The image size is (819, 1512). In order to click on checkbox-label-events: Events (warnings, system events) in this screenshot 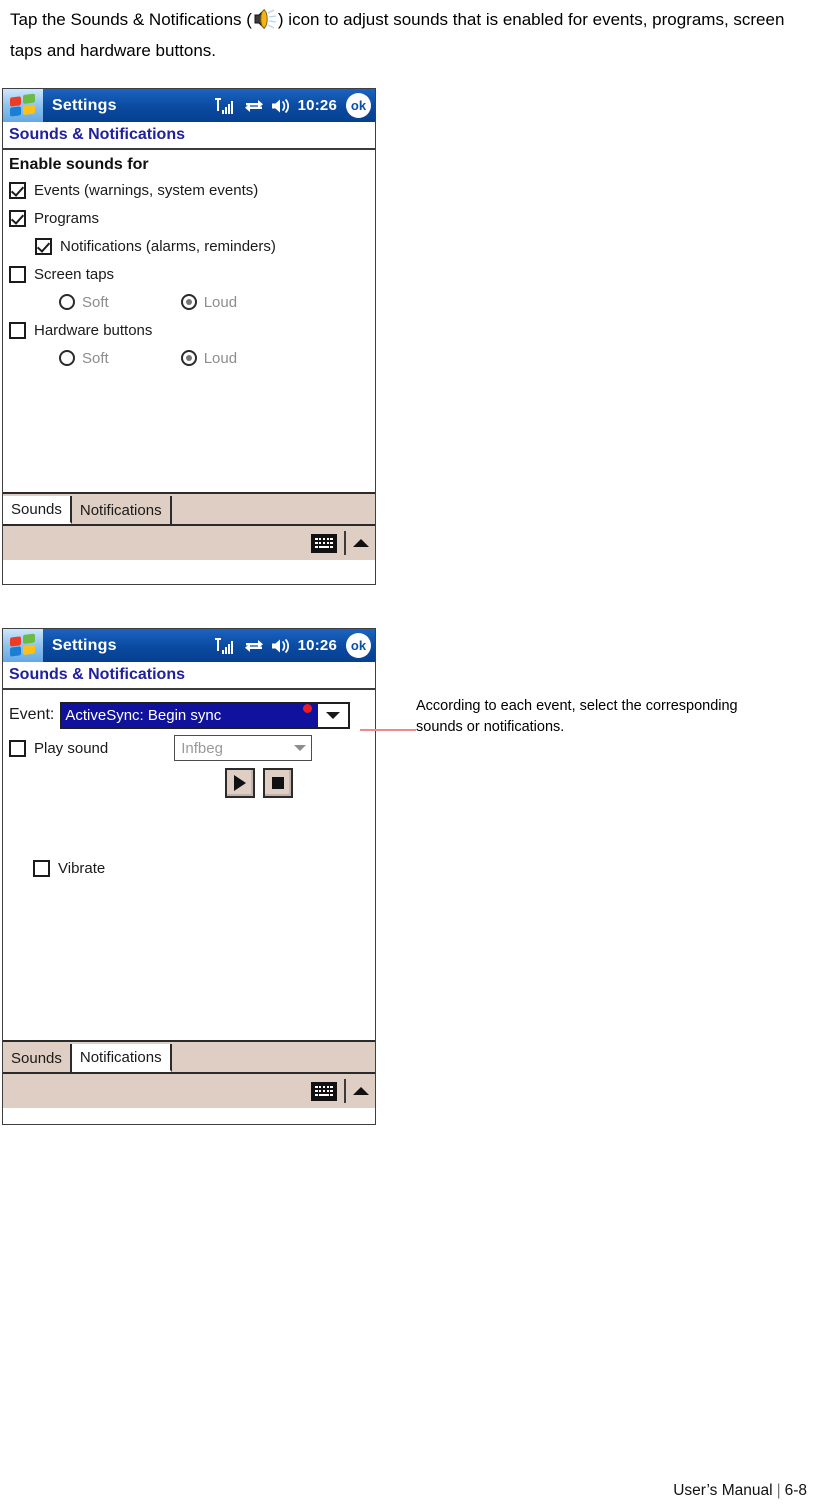, I will do `click(146, 190)`.